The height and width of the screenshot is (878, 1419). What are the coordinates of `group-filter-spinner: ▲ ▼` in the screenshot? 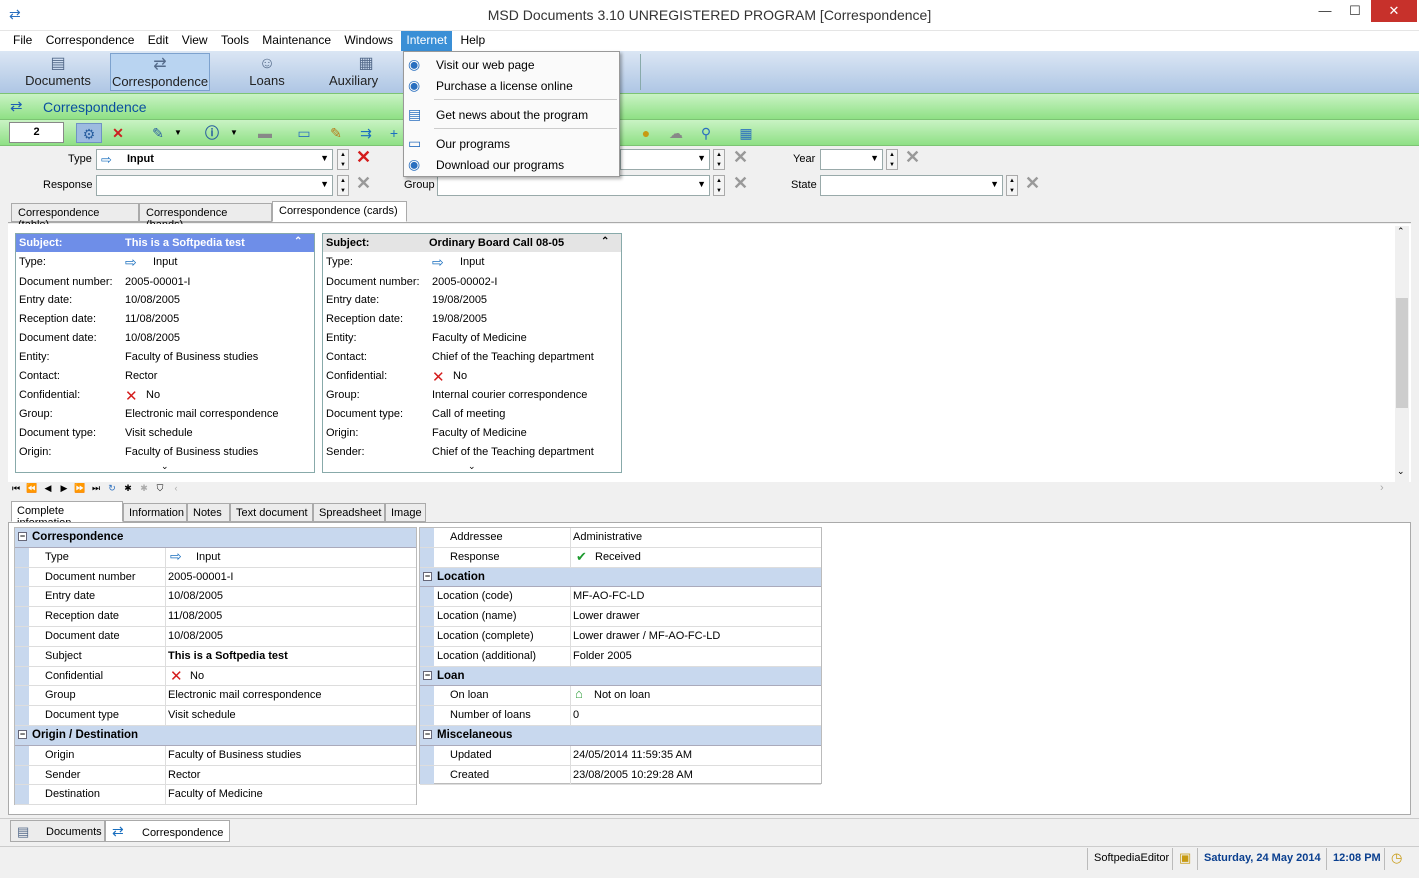 It's located at (719, 185).